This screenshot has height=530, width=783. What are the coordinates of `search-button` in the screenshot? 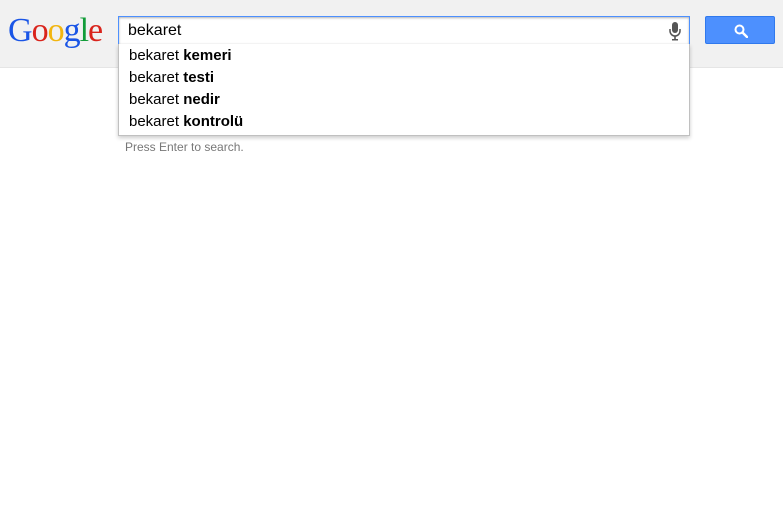 It's located at (740, 30).